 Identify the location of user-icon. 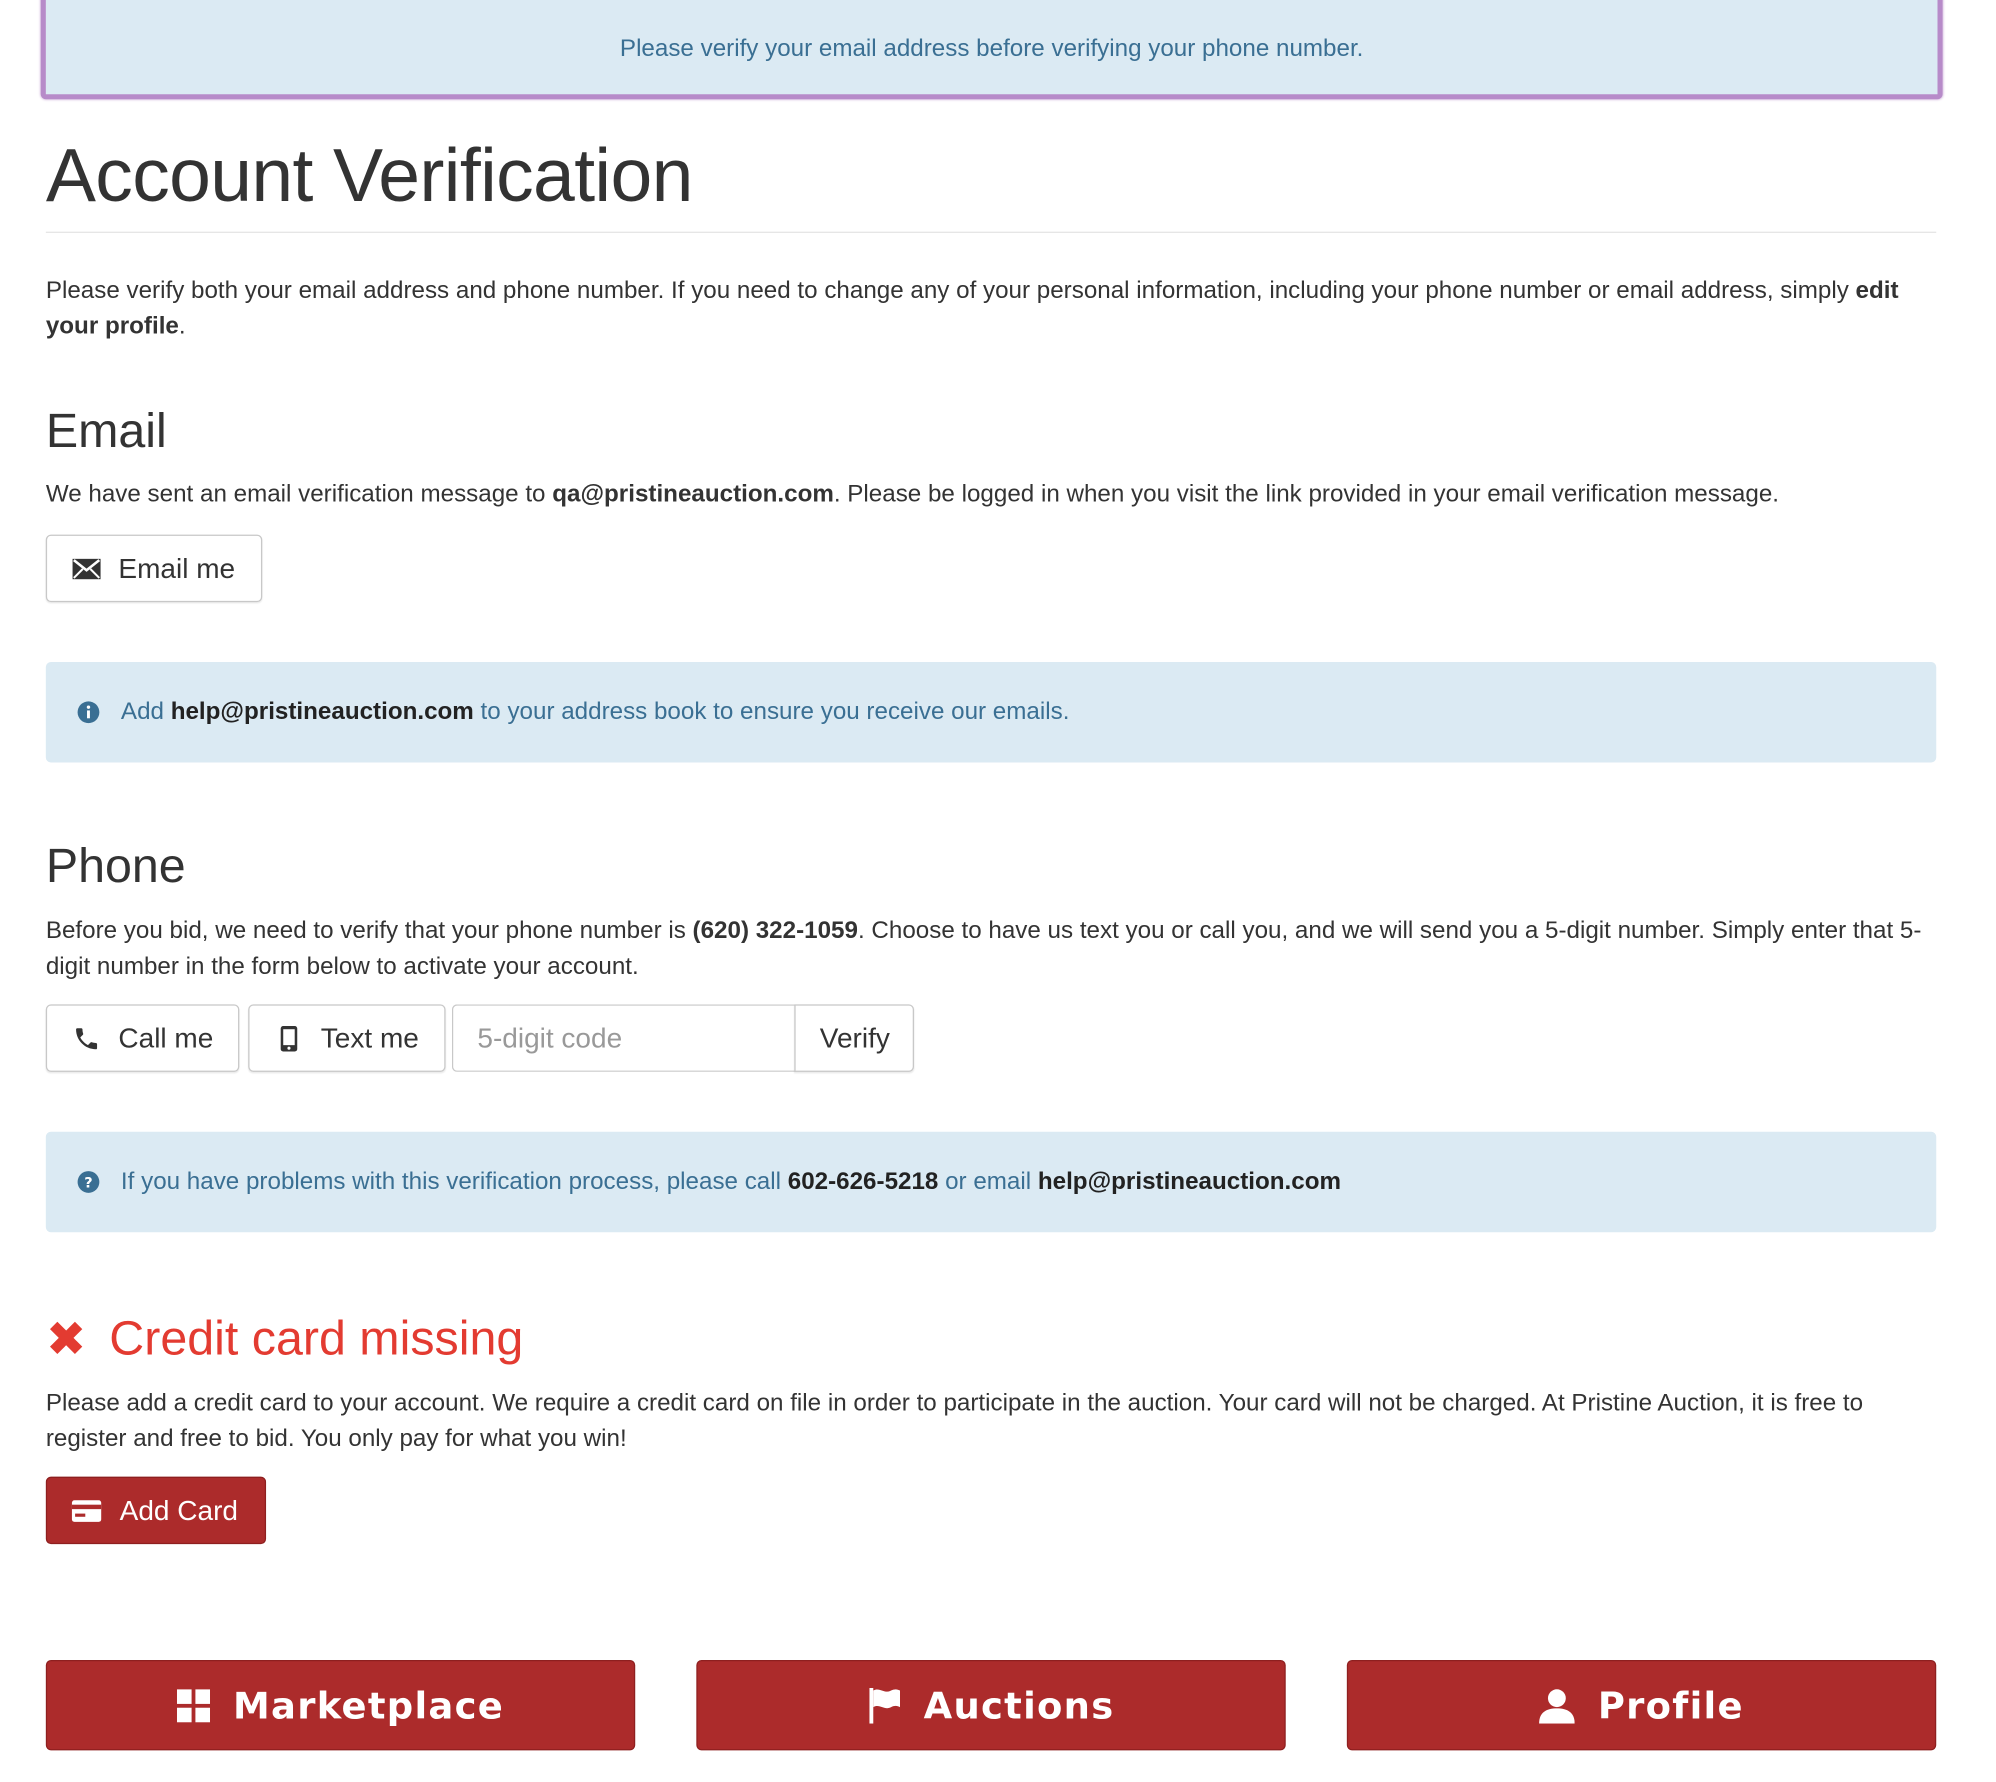
(1557, 1705).